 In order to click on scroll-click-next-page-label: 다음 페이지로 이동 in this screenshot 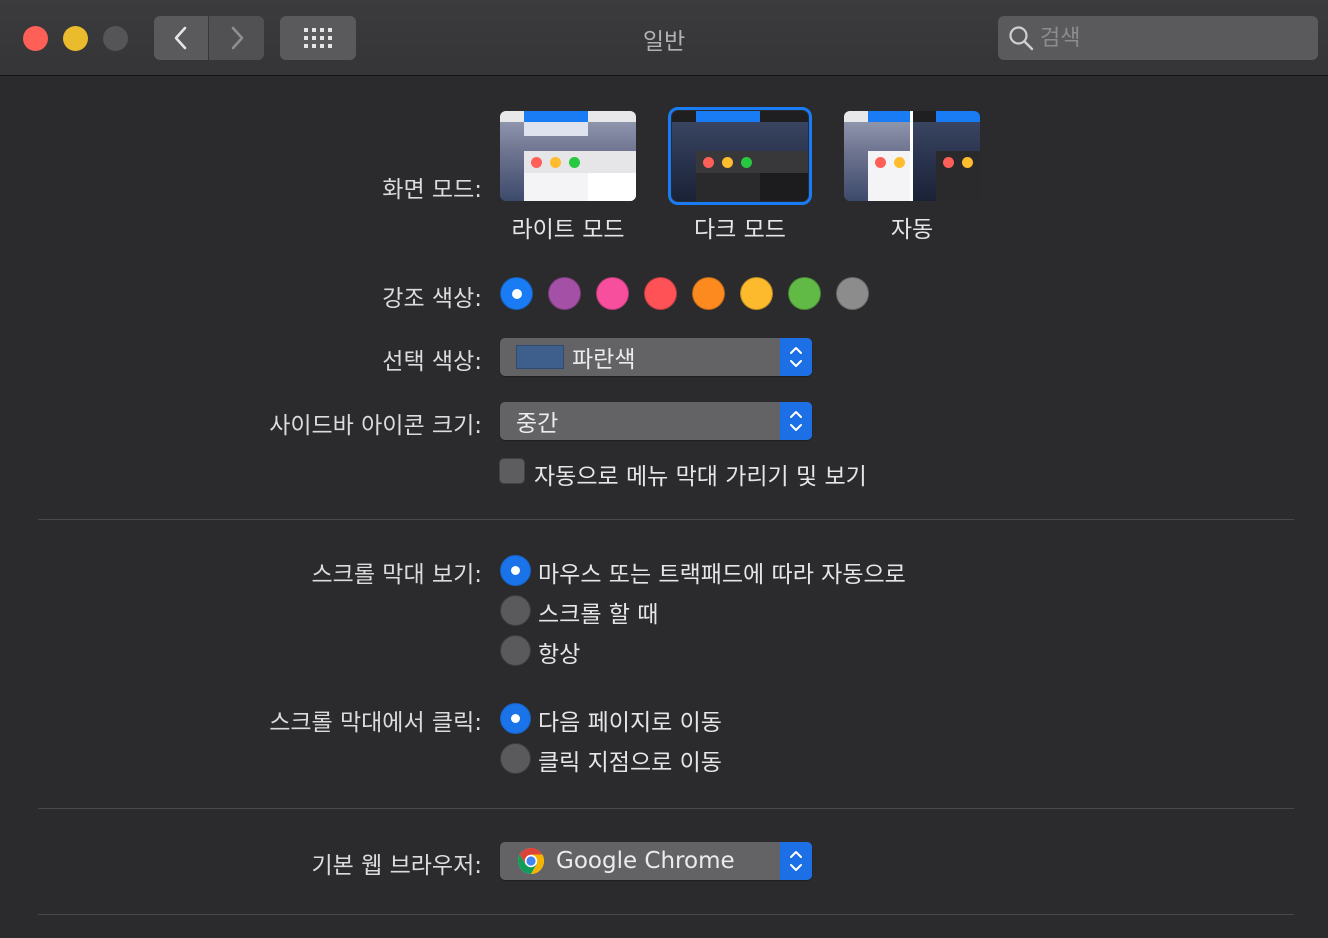, I will do `click(630, 723)`.